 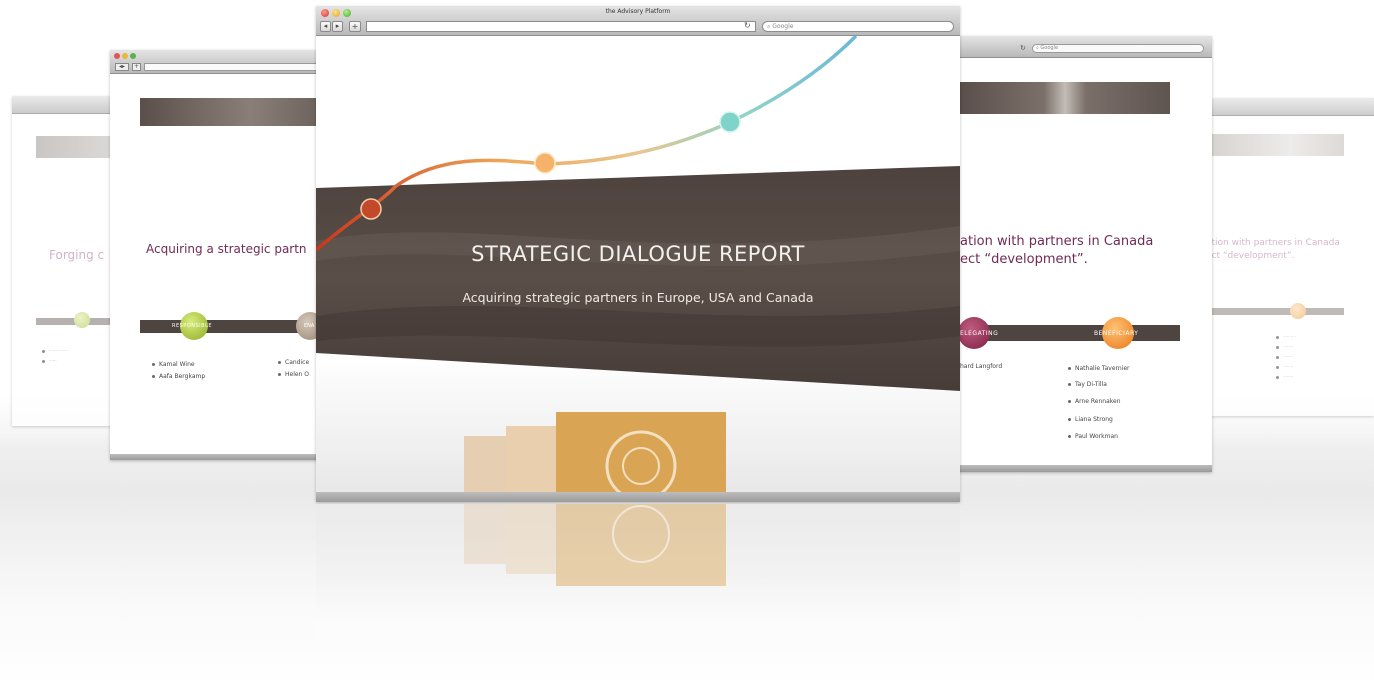 What do you see at coordinates (82, 320) in the screenshot?
I see `far-left-band-ball` at bounding box center [82, 320].